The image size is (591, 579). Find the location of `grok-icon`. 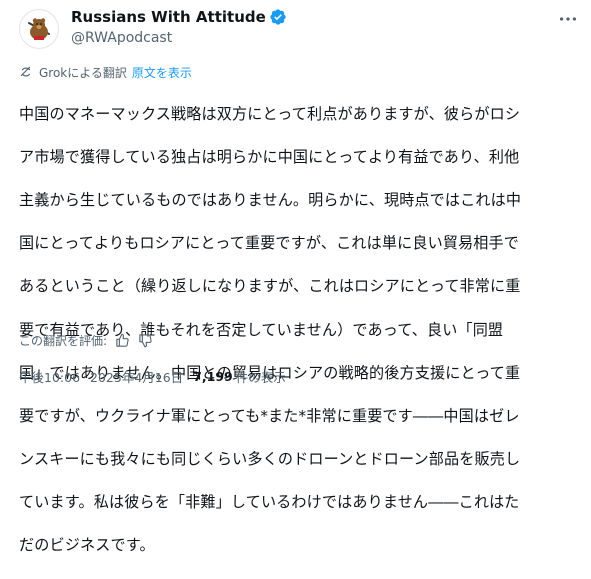

grok-icon is located at coordinates (25, 71).